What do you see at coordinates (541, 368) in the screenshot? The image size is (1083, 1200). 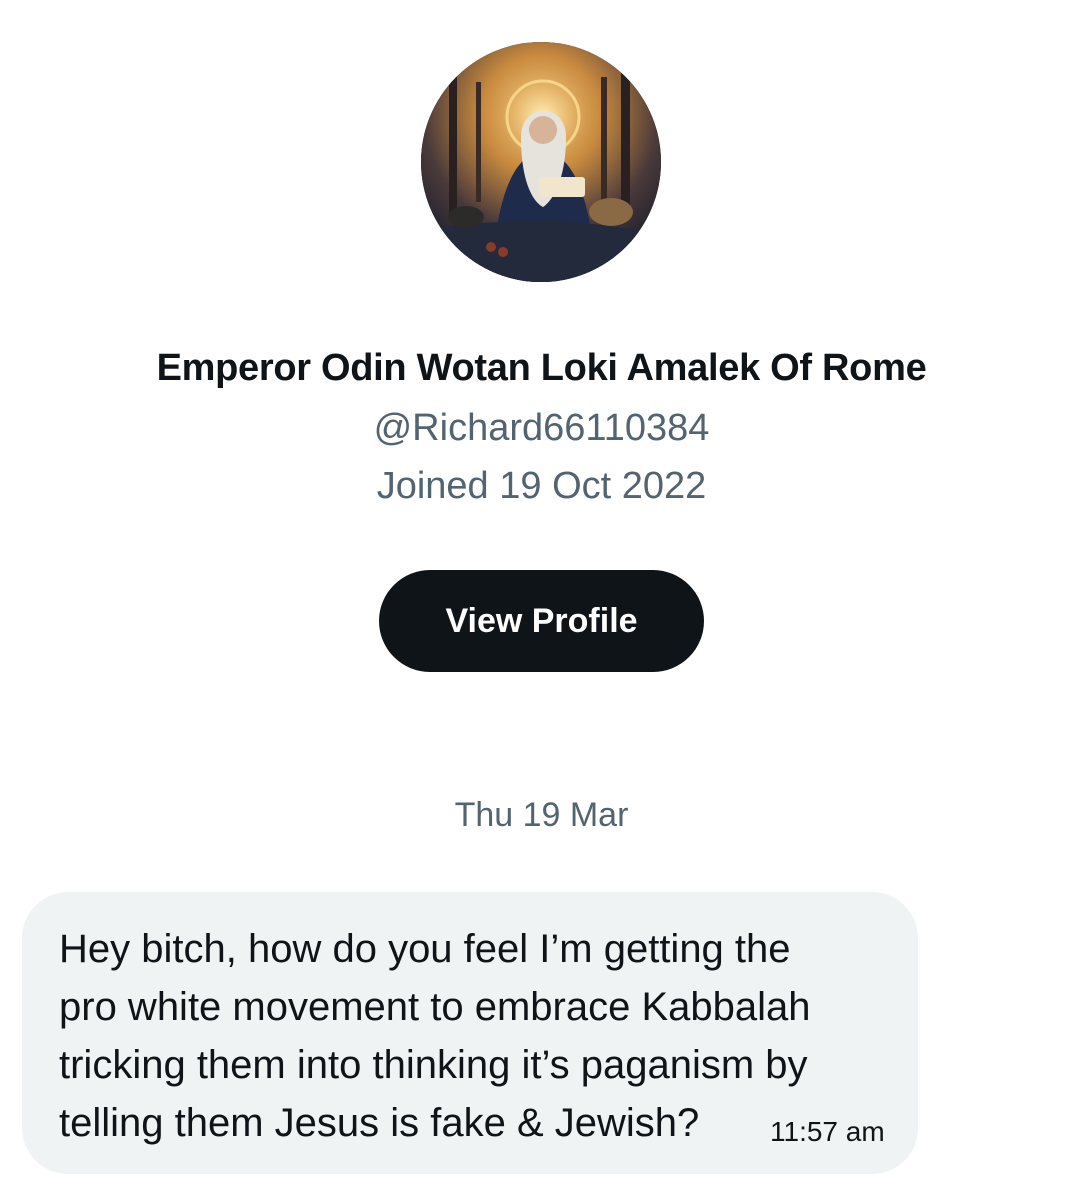 I see `profile-display-name: Emperor Odin Wotan Loki Amalek Of Rome` at bounding box center [541, 368].